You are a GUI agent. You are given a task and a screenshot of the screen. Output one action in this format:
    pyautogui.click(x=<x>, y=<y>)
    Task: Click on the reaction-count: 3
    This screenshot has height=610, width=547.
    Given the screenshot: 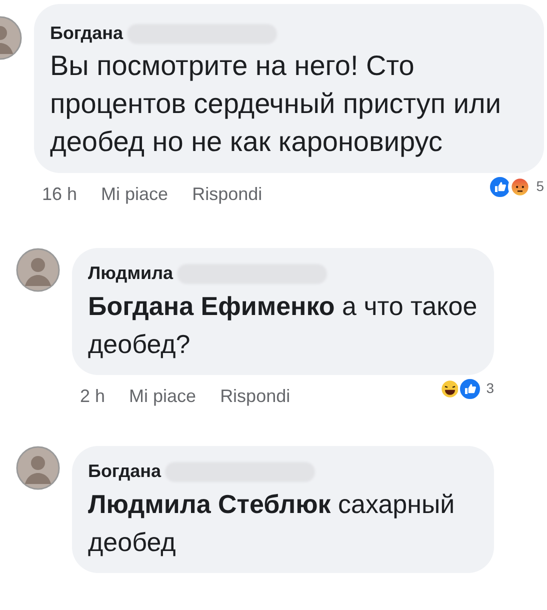 What is the action you would take?
    pyautogui.click(x=490, y=388)
    